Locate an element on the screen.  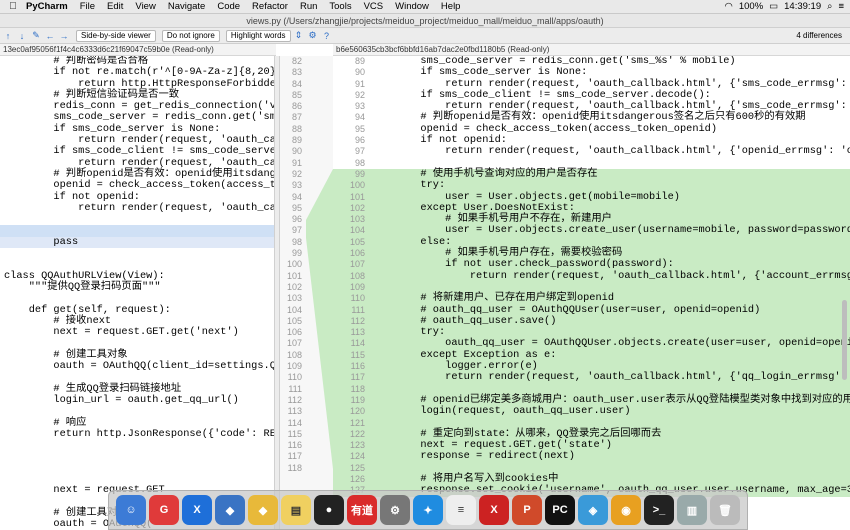
right-line-number: 103 is located at coordinates (354, 220).